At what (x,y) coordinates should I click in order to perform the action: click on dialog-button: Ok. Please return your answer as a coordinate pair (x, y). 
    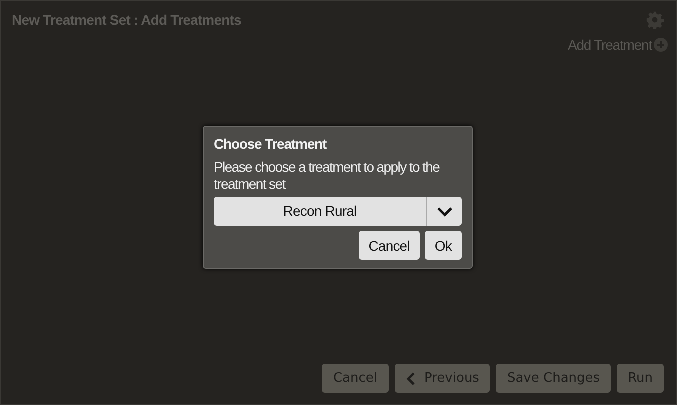
    Looking at the image, I should click on (443, 245).